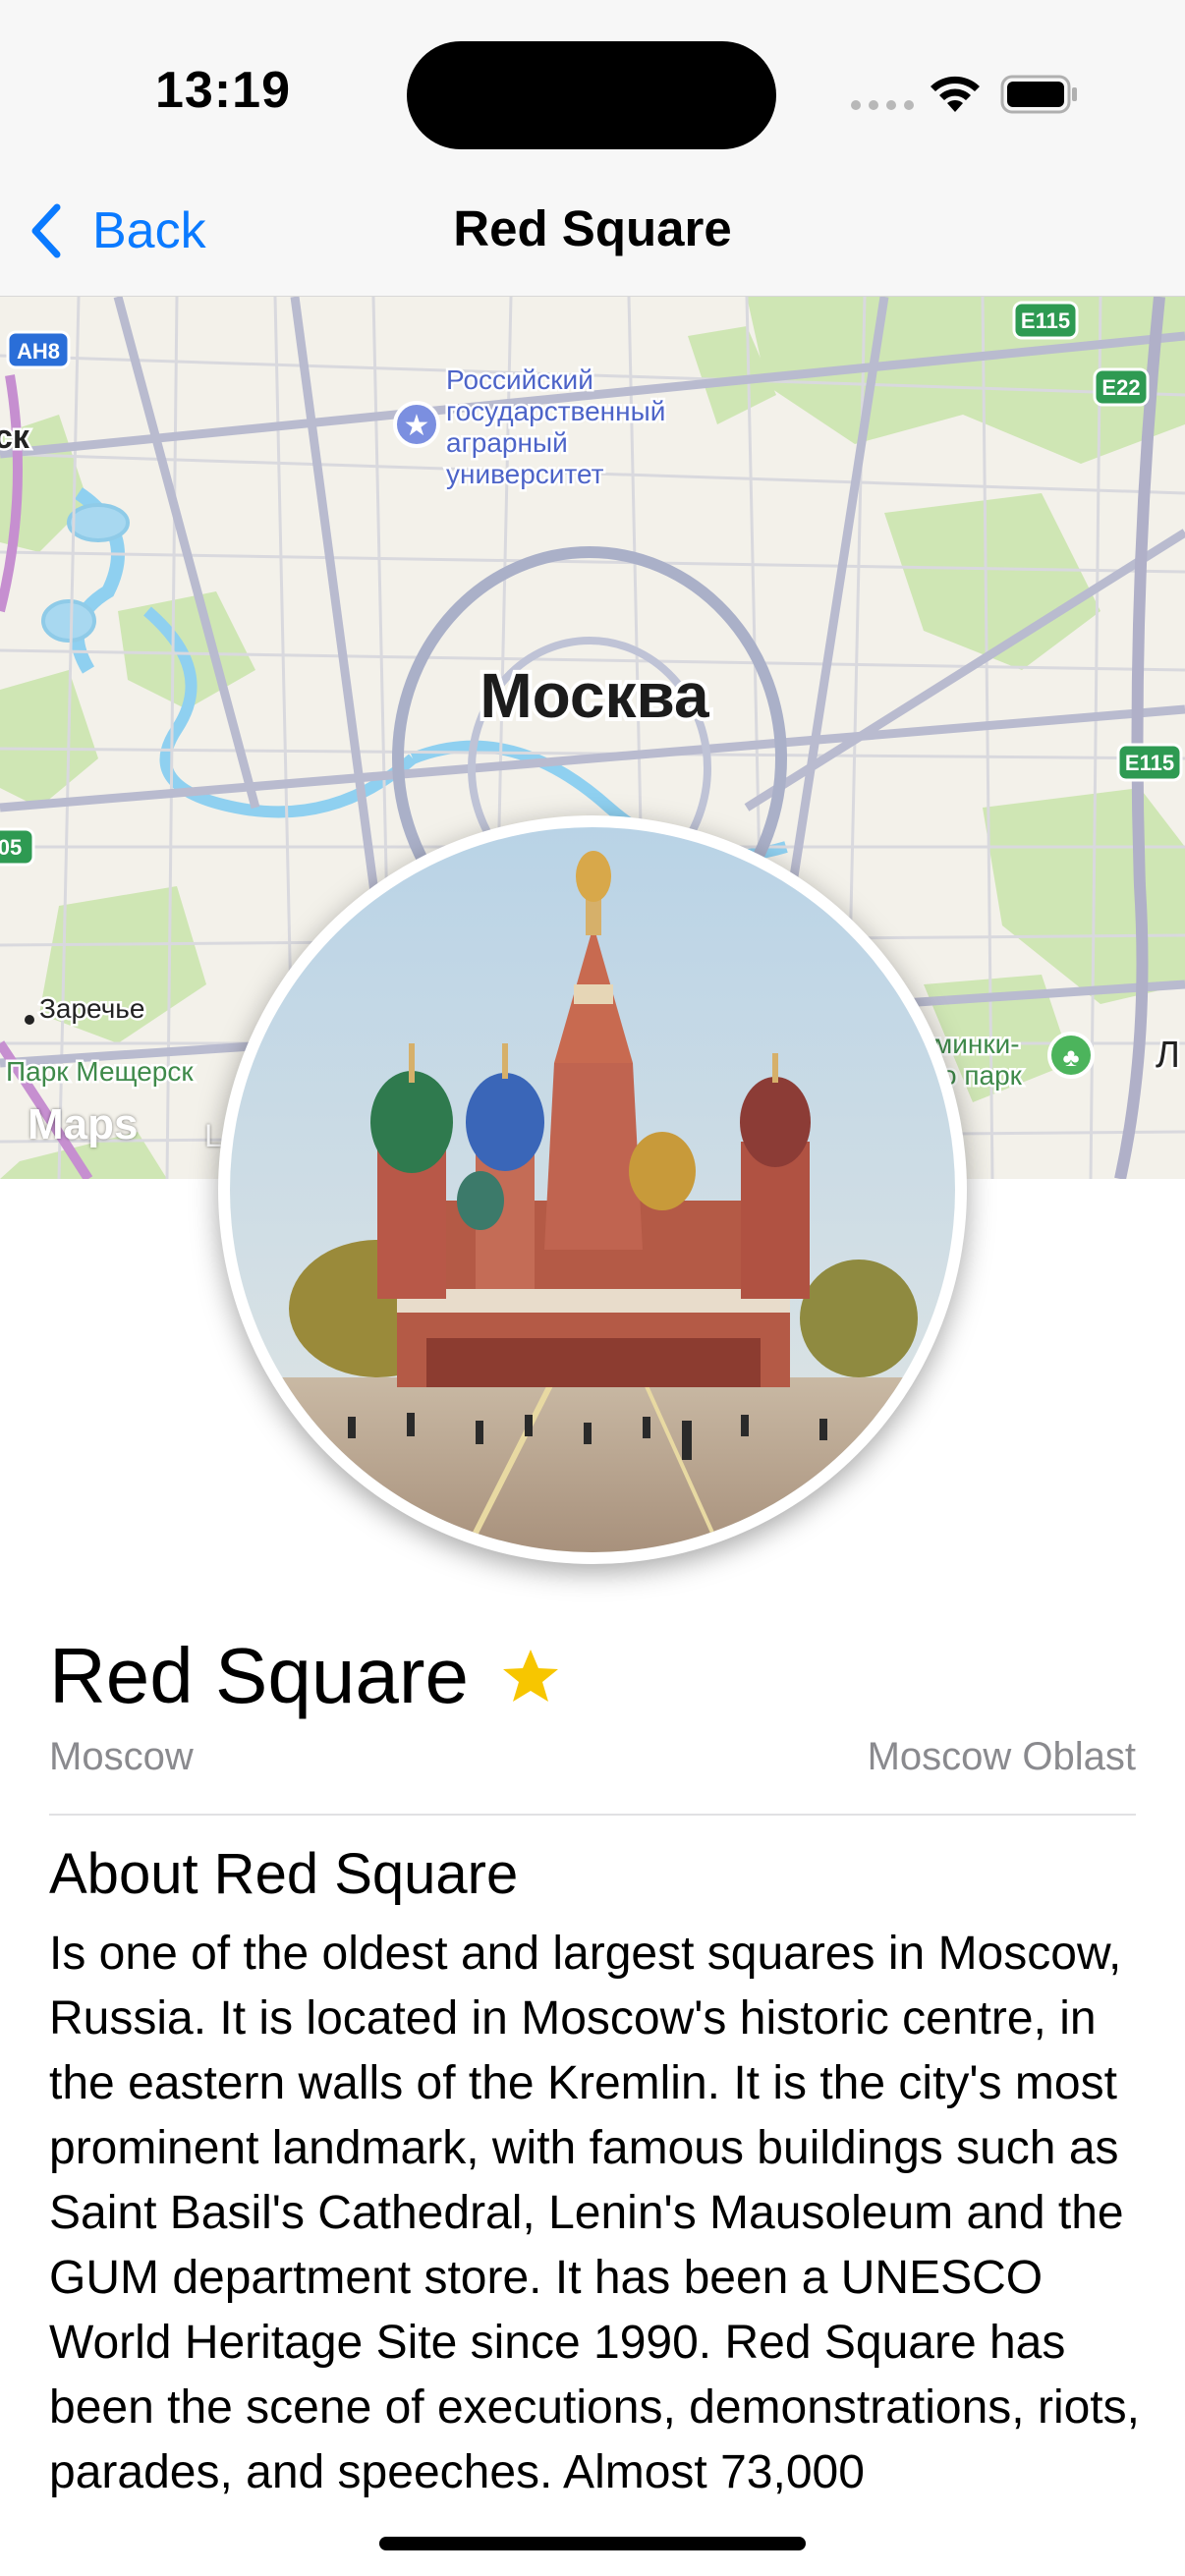 The width and height of the screenshot is (1185, 2576). Describe the element at coordinates (213, 1136) in the screenshot. I see `maps-legal-link: L` at that location.